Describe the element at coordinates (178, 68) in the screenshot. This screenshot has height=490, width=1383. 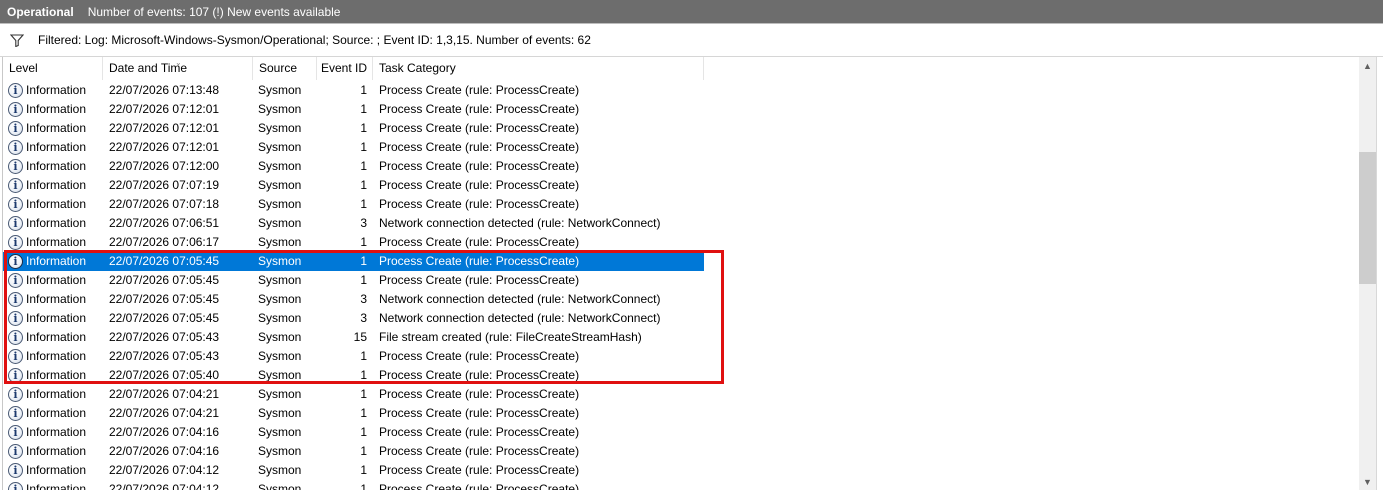
I see `column-header-date: Date and Time ⌄` at that location.